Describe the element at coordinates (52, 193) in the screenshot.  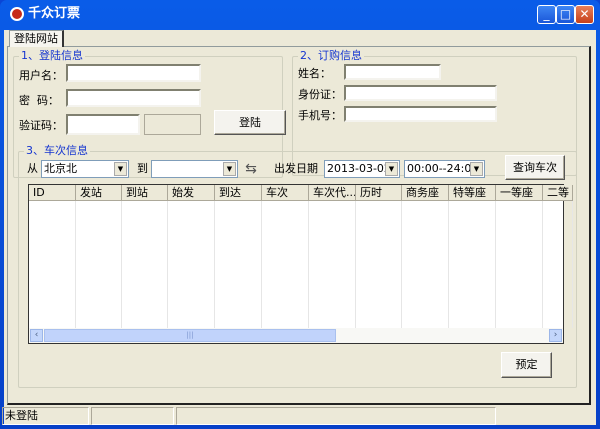
I see `column-header: ID` at that location.